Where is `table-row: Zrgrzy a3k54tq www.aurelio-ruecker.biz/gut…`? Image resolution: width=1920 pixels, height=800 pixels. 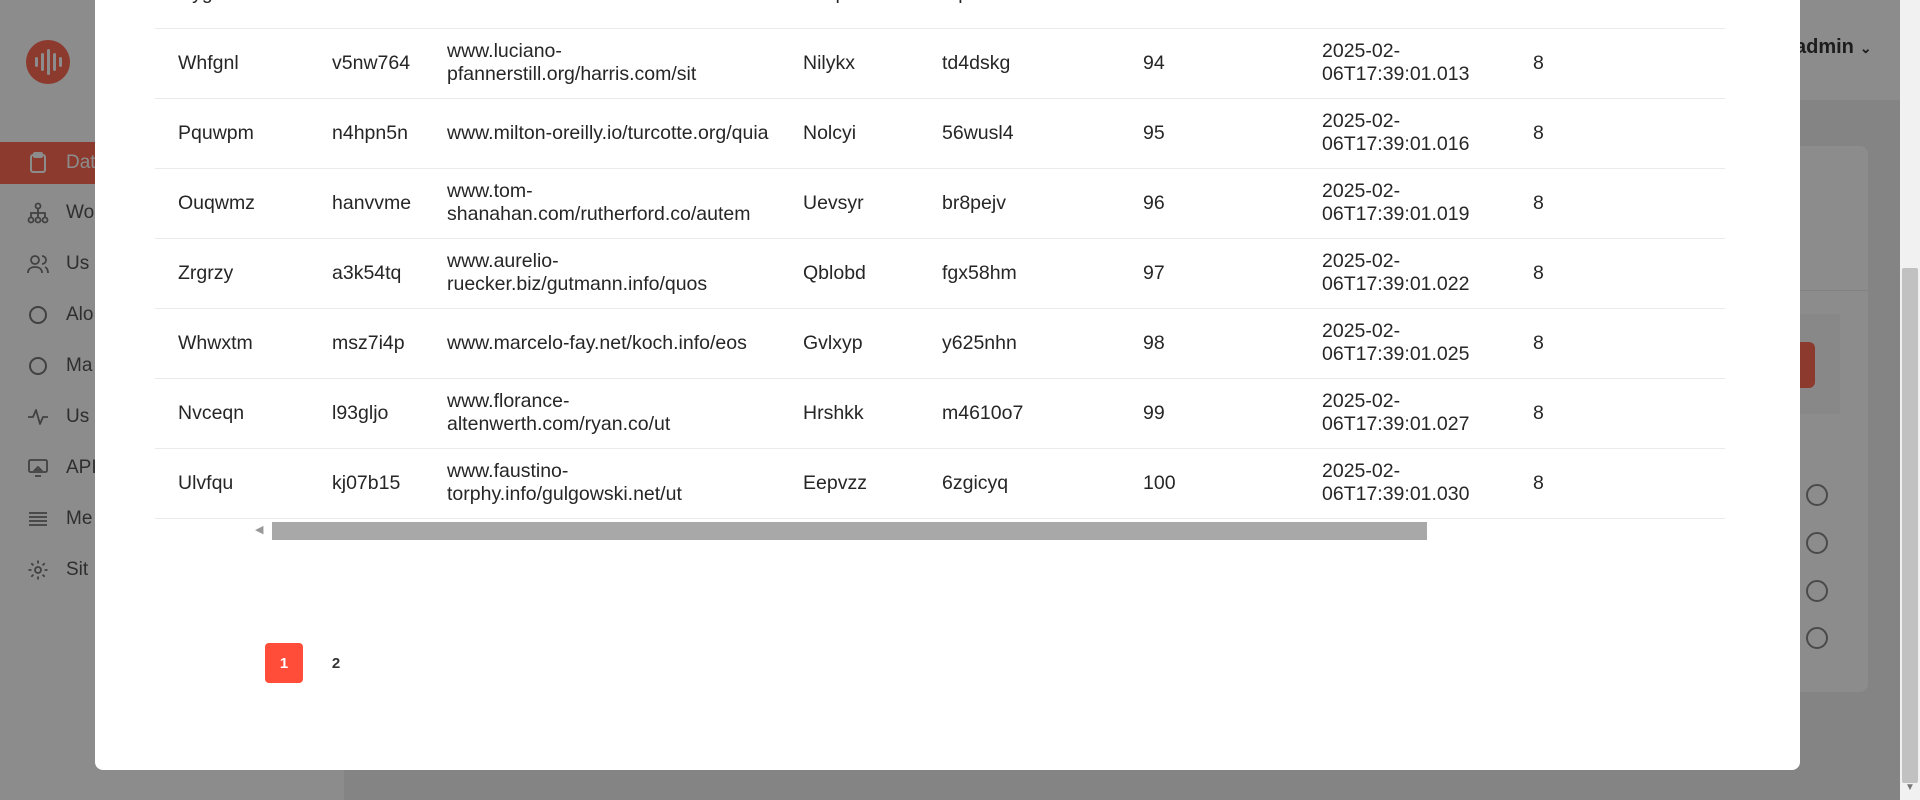
table-row: Zrgrzy a3k54tq www.aurelio-ruecker.biz/gut… is located at coordinates (940, 273).